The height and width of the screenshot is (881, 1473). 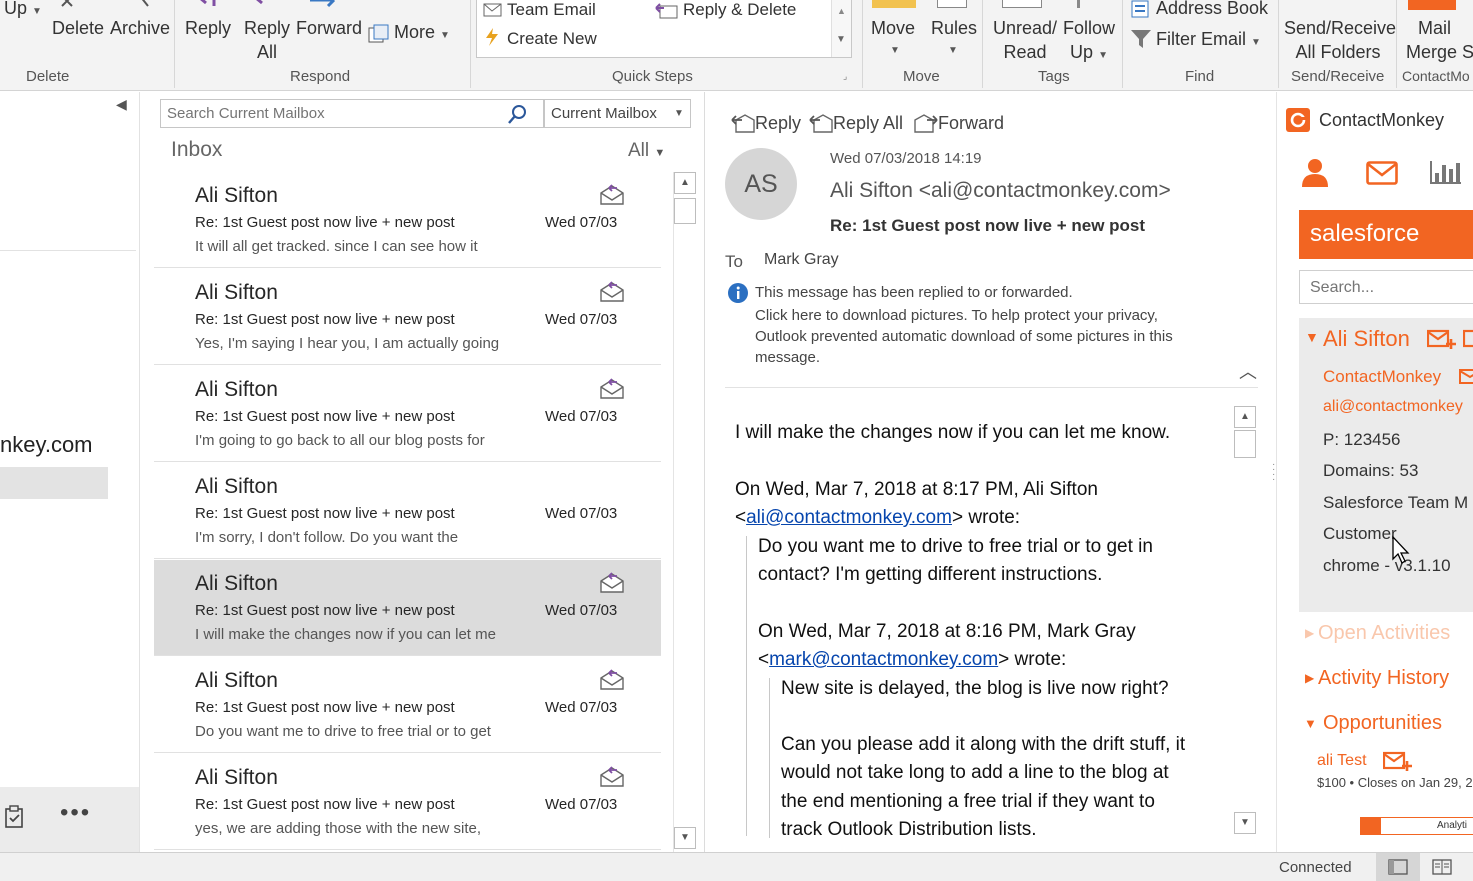 What do you see at coordinates (1382, 173) in the screenshot?
I see `email-envelope-icon` at bounding box center [1382, 173].